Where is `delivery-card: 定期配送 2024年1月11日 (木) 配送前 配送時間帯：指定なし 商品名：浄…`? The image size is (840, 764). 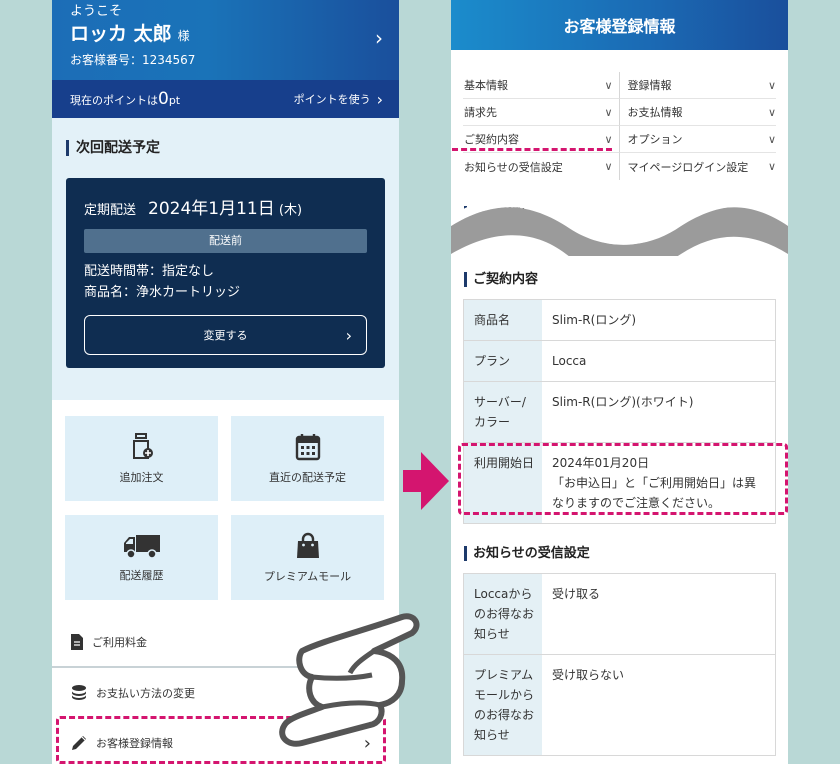
delivery-card: 定期配送 2024年1月11日 (木) 配送前 配送時間帯：指定なし 商品名：浄… is located at coordinates (225, 273).